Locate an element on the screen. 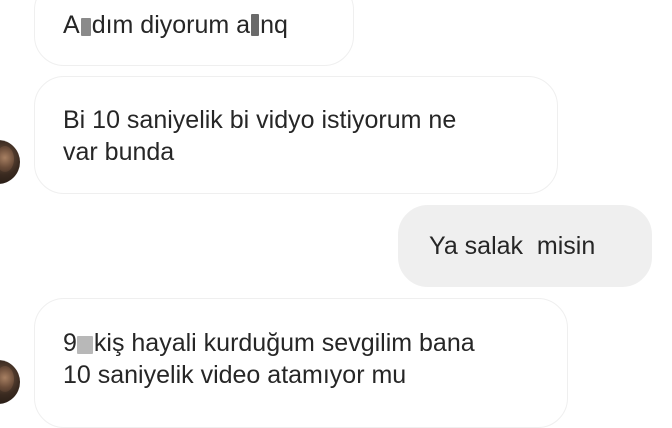 Image resolution: width=672 pixels, height=428 pixels. message-bubble-incoming: Adım diyorum a nq is located at coordinates (194, 33).